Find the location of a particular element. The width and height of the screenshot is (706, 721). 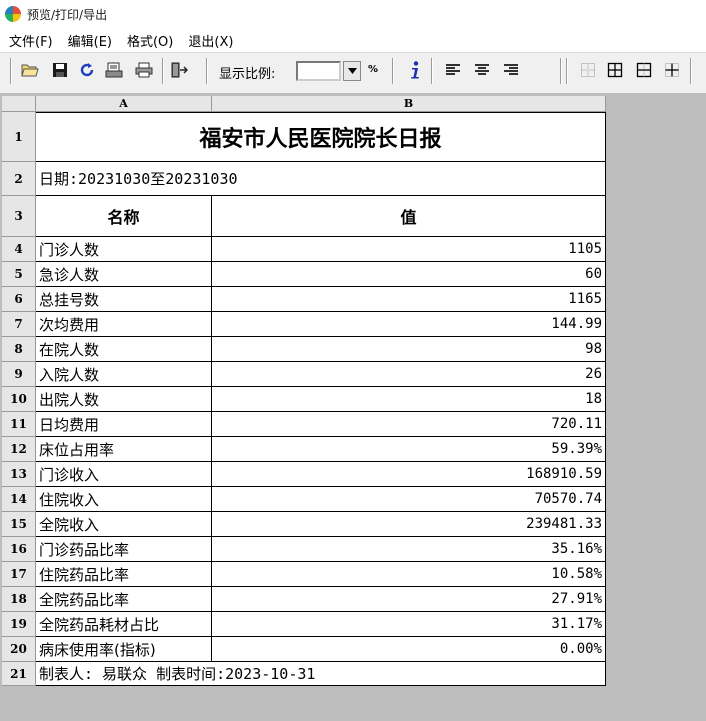

zoom-unit: % is located at coordinates (373, 69).